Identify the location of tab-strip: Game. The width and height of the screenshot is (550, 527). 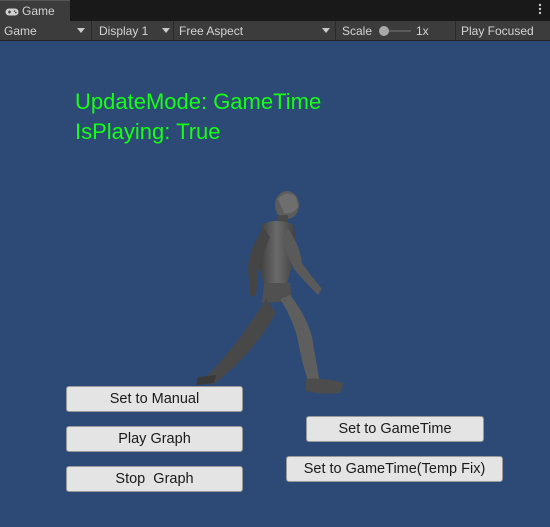
(275, 10).